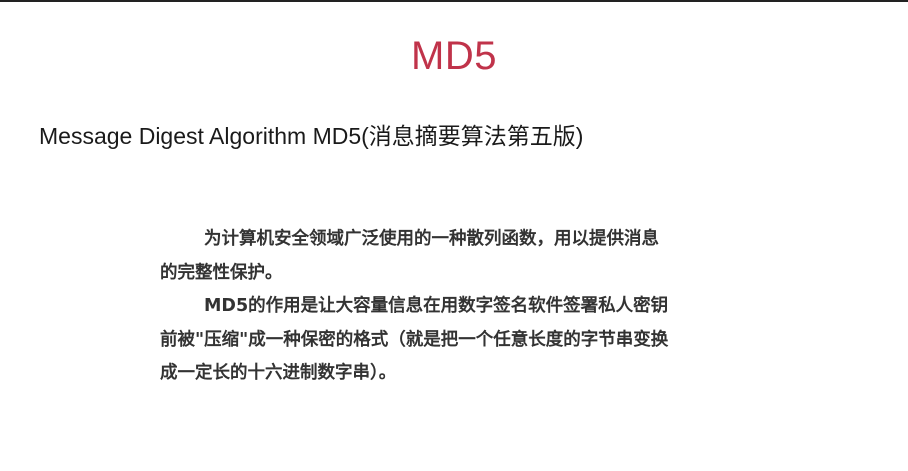  Describe the element at coordinates (431, 239) in the screenshot. I see `paragraph-1-line-1: 为计算机安全领域广泛使用的一种散列函数，用以提供消息` at that location.